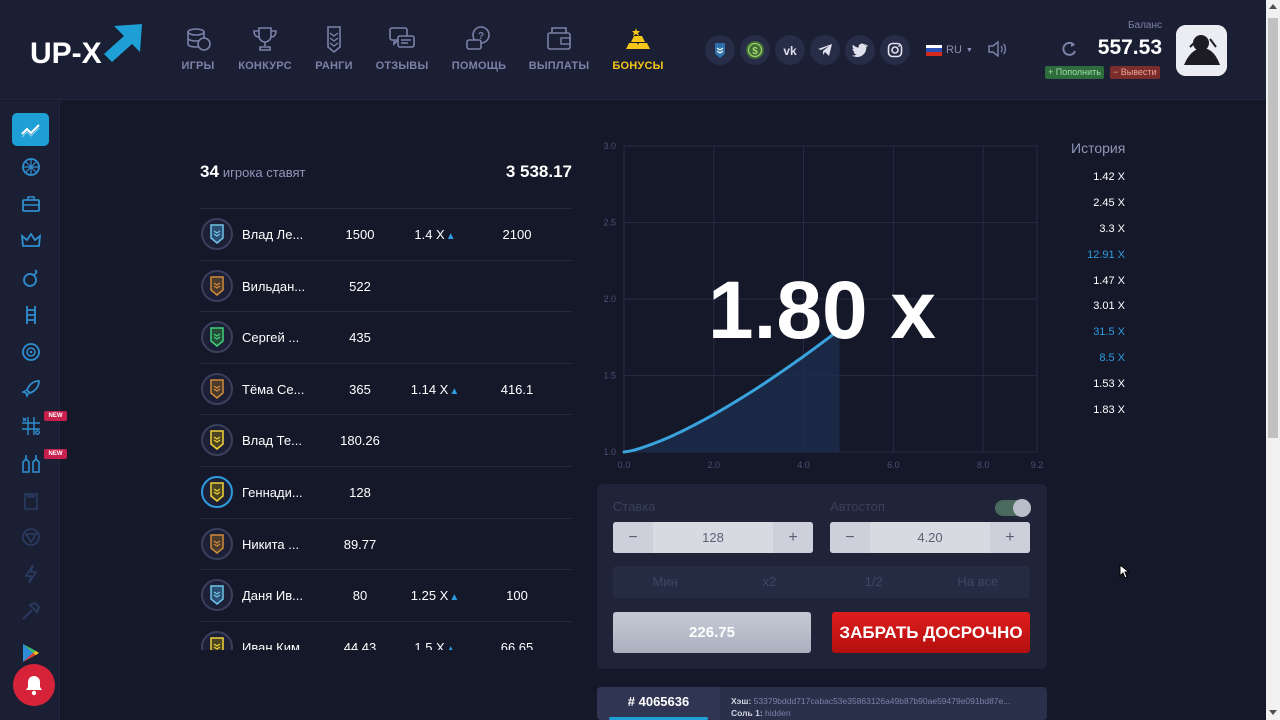 The image size is (1280, 720). What do you see at coordinates (30, 277) in the screenshot?
I see `sidebar-item-bomb` at bounding box center [30, 277].